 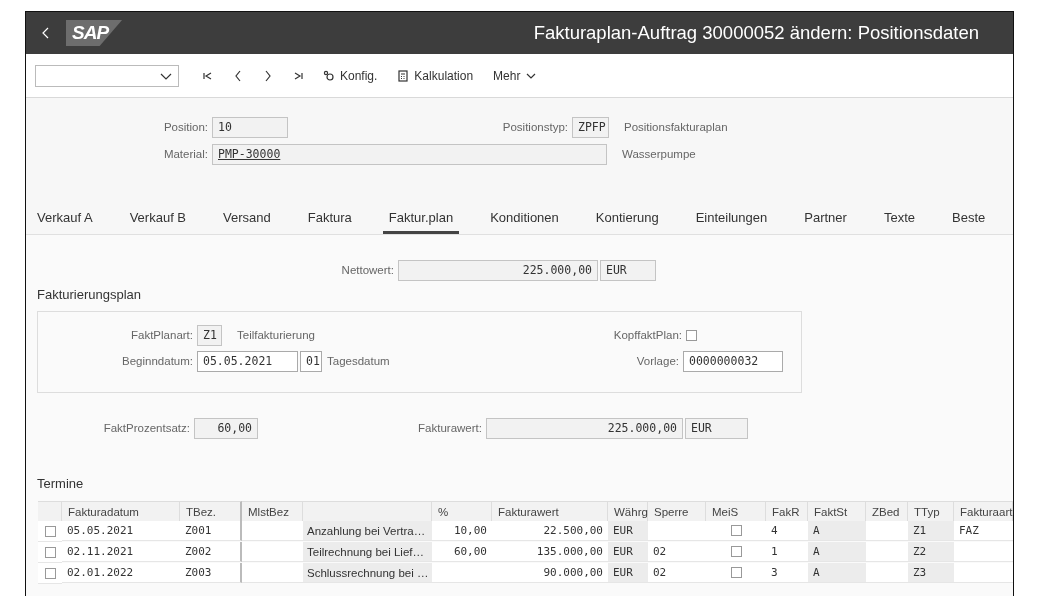 What do you see at coordinates (983, 531) in the screenshot?
I see `table-cell: FAZ` at bounding box center [983, 531].